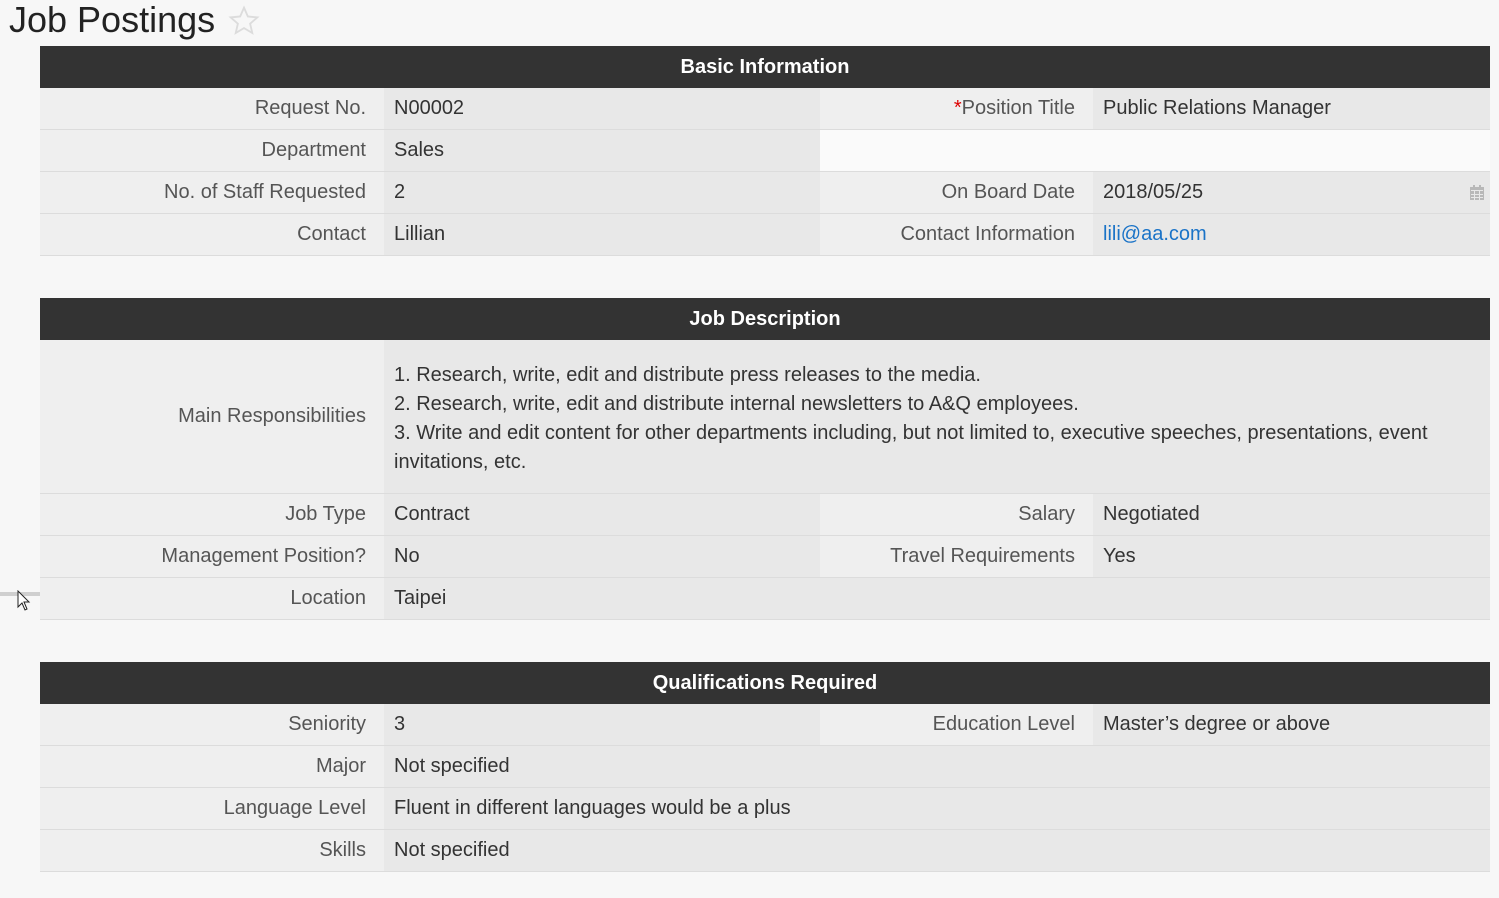 This screenshot has height=898, width=1499. I want to click on form-row: Major Not specified, so click(765, 767).